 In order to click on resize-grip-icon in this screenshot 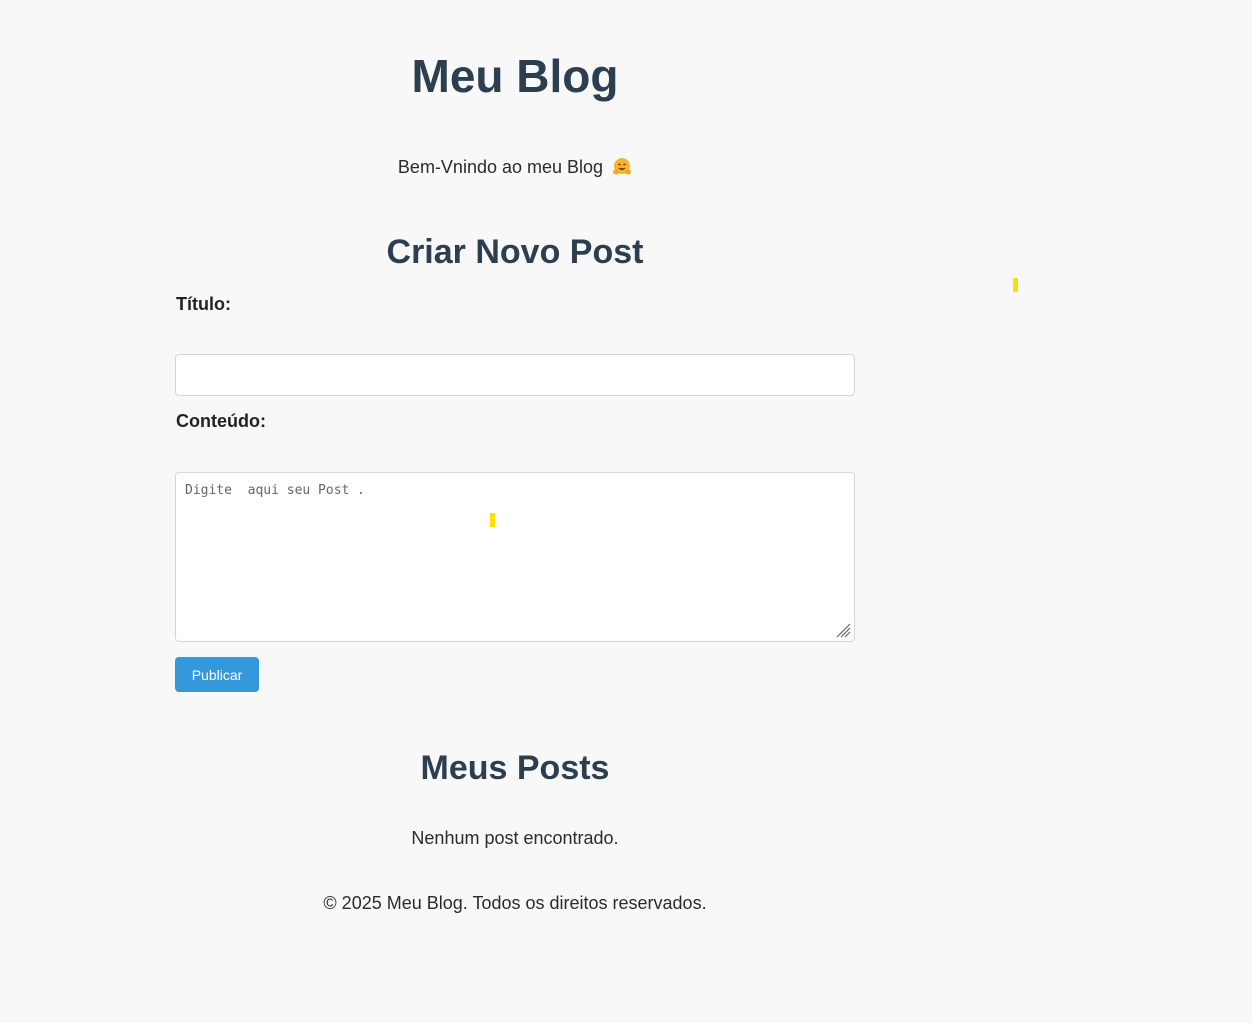, I will do `click(843, 630)`.